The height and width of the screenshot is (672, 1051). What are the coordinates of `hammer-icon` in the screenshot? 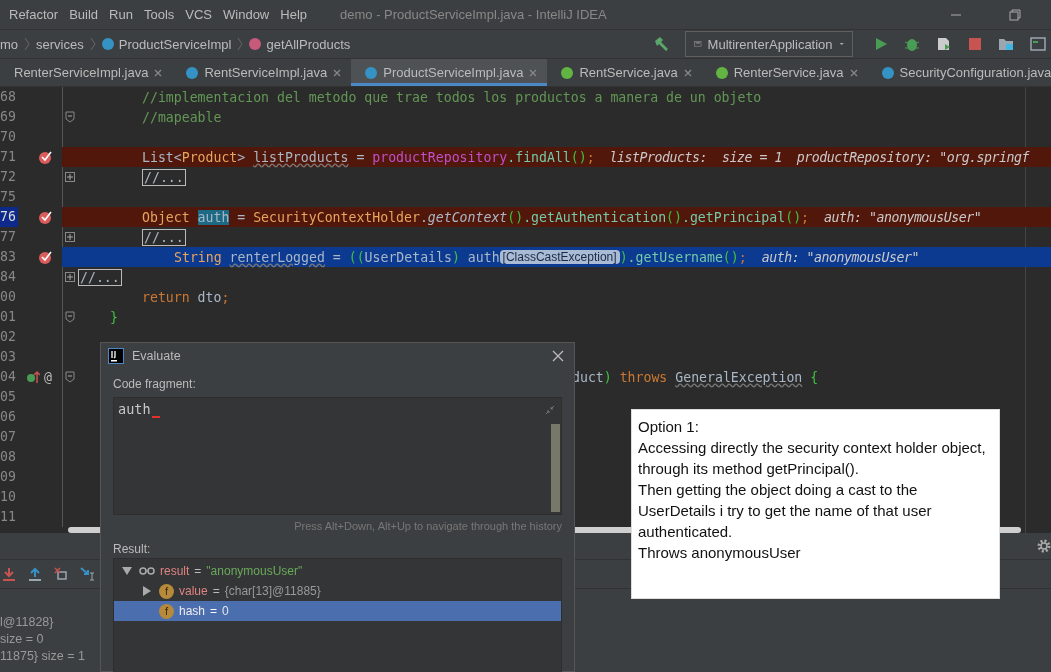 It's located at (661, 44).